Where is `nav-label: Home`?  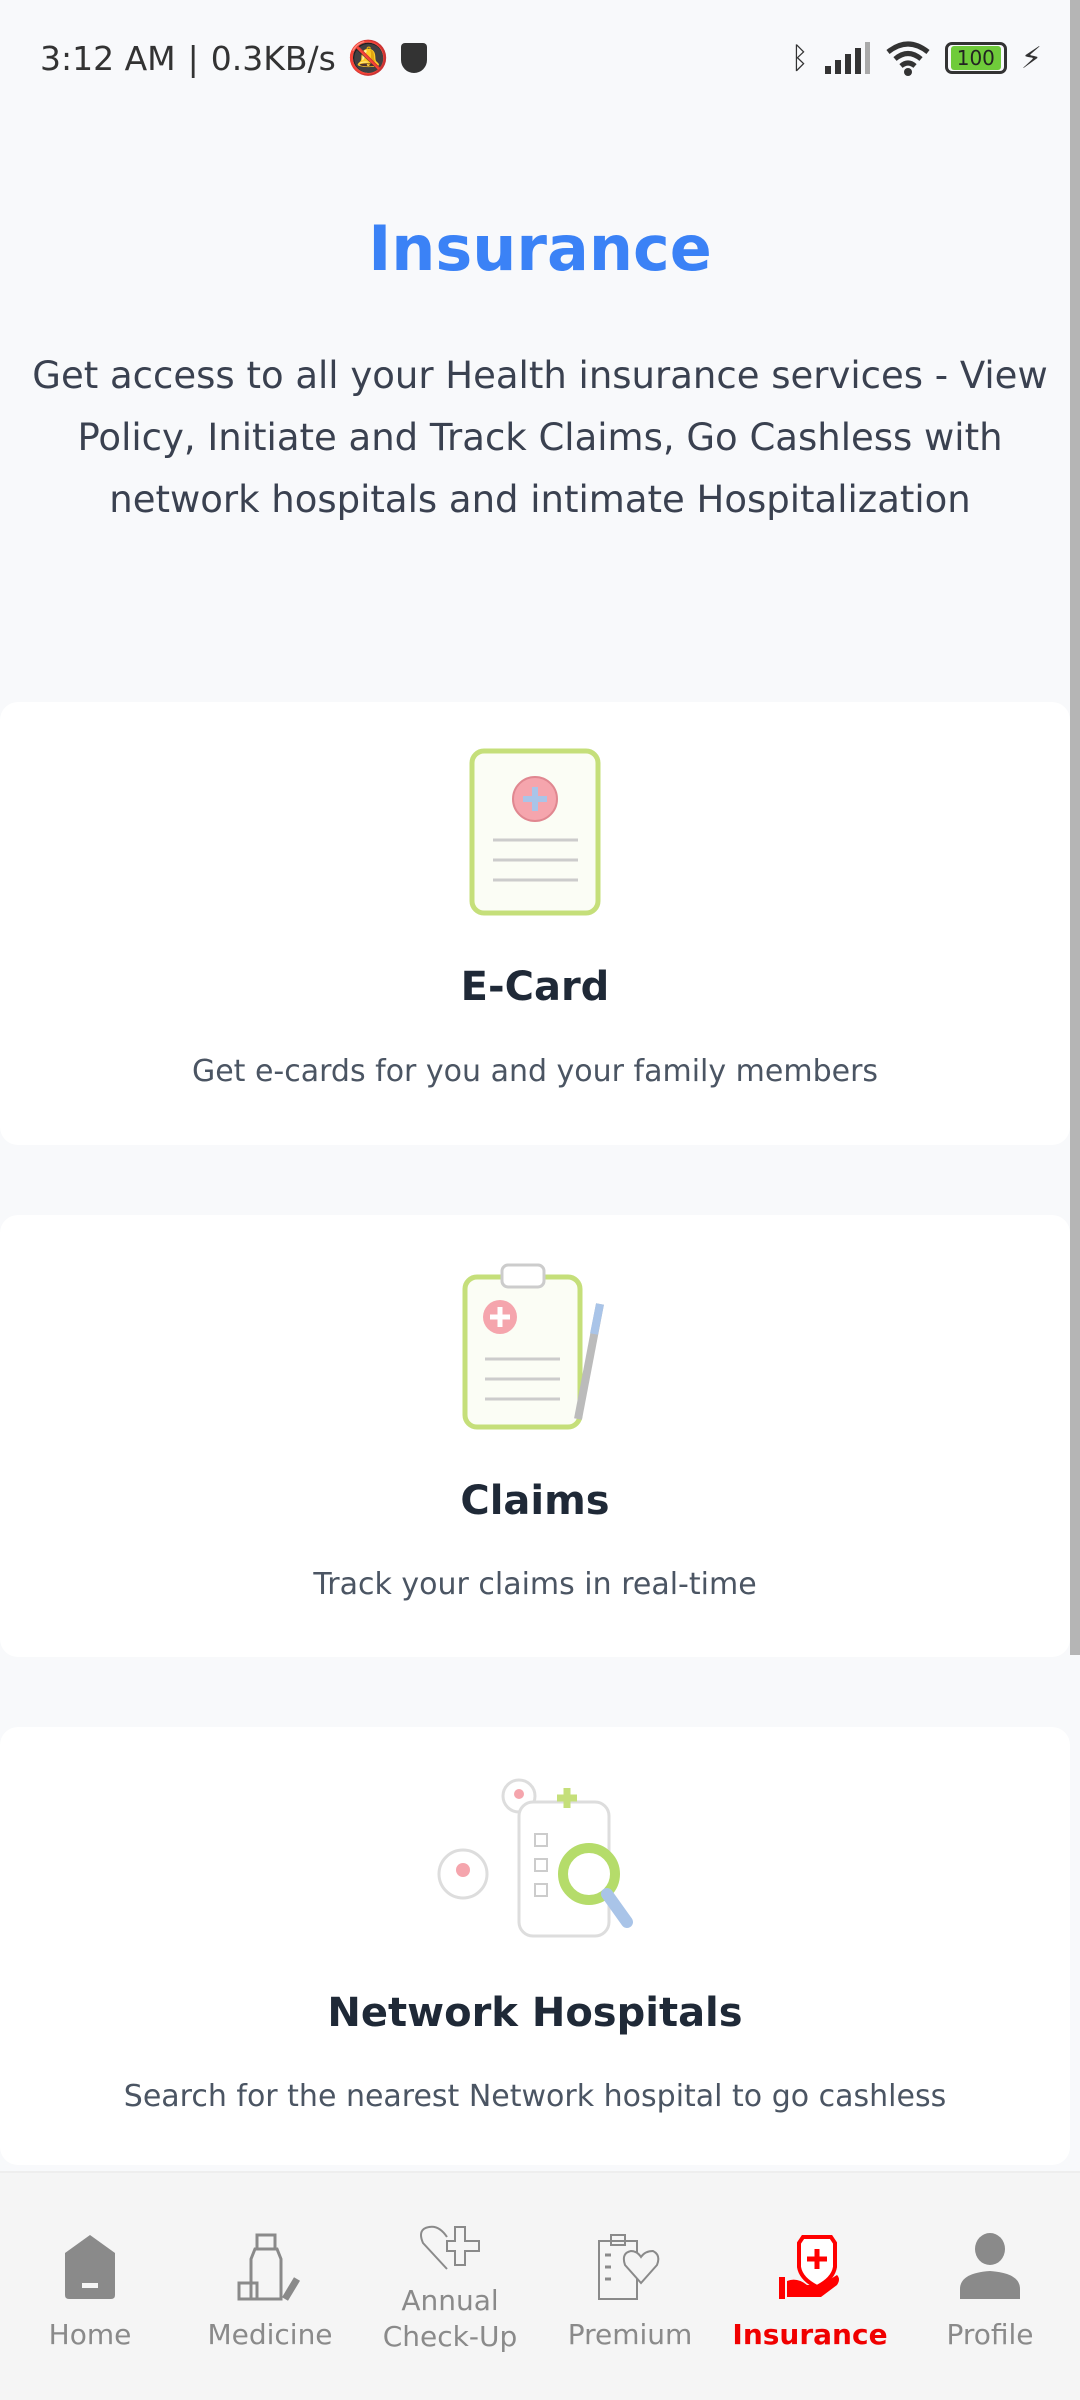 nav-label: Home is located at coordinates (90, 2334).